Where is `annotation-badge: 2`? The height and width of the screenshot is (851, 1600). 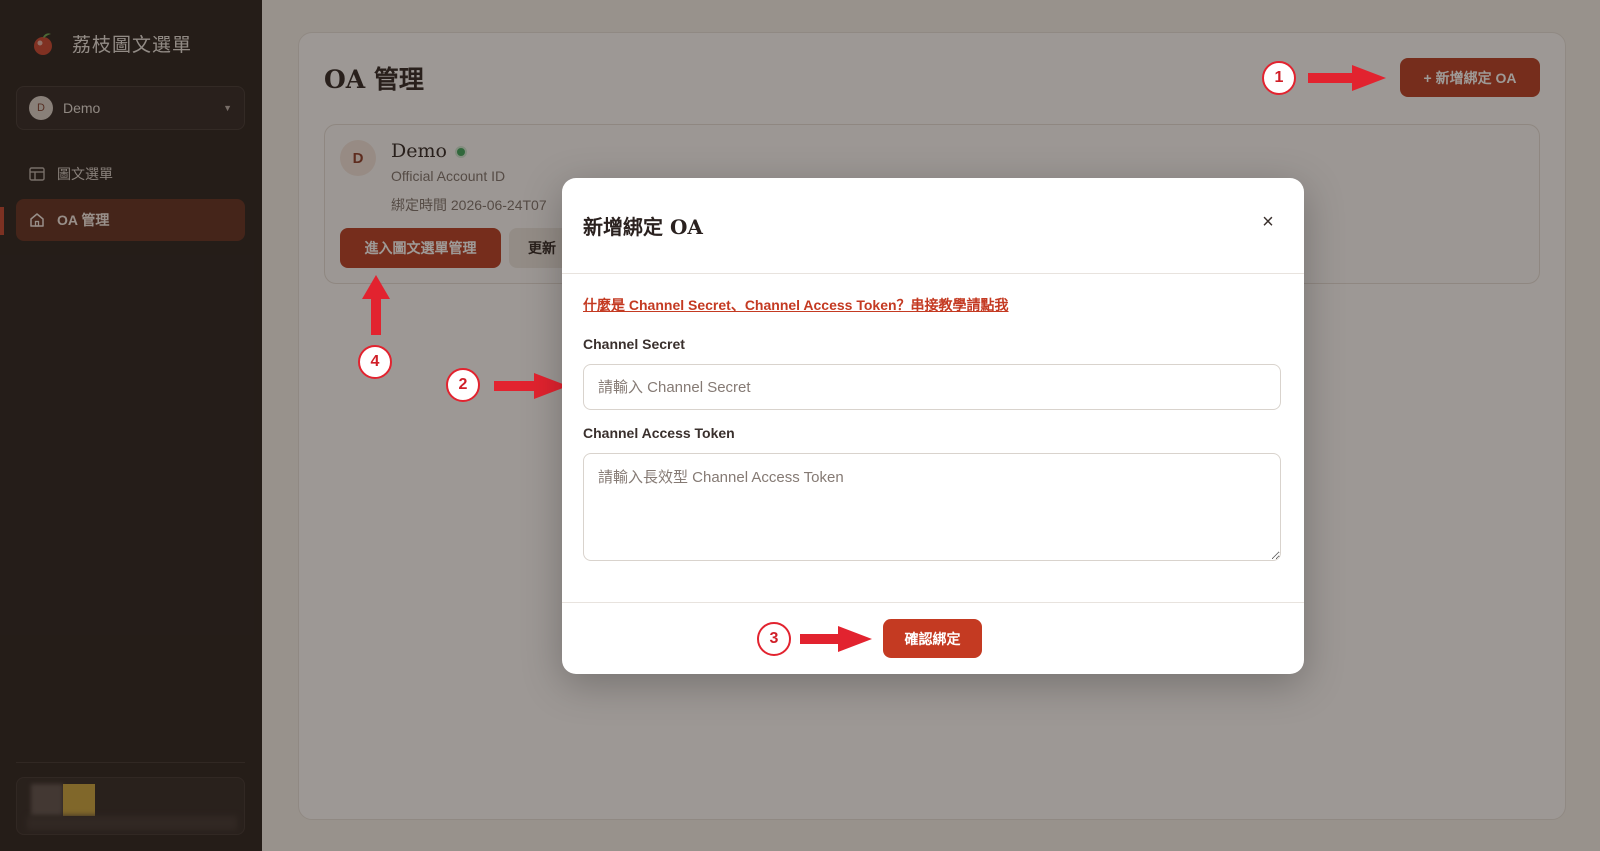
annotation-badge: 2 is located at coordinates (463, 385).